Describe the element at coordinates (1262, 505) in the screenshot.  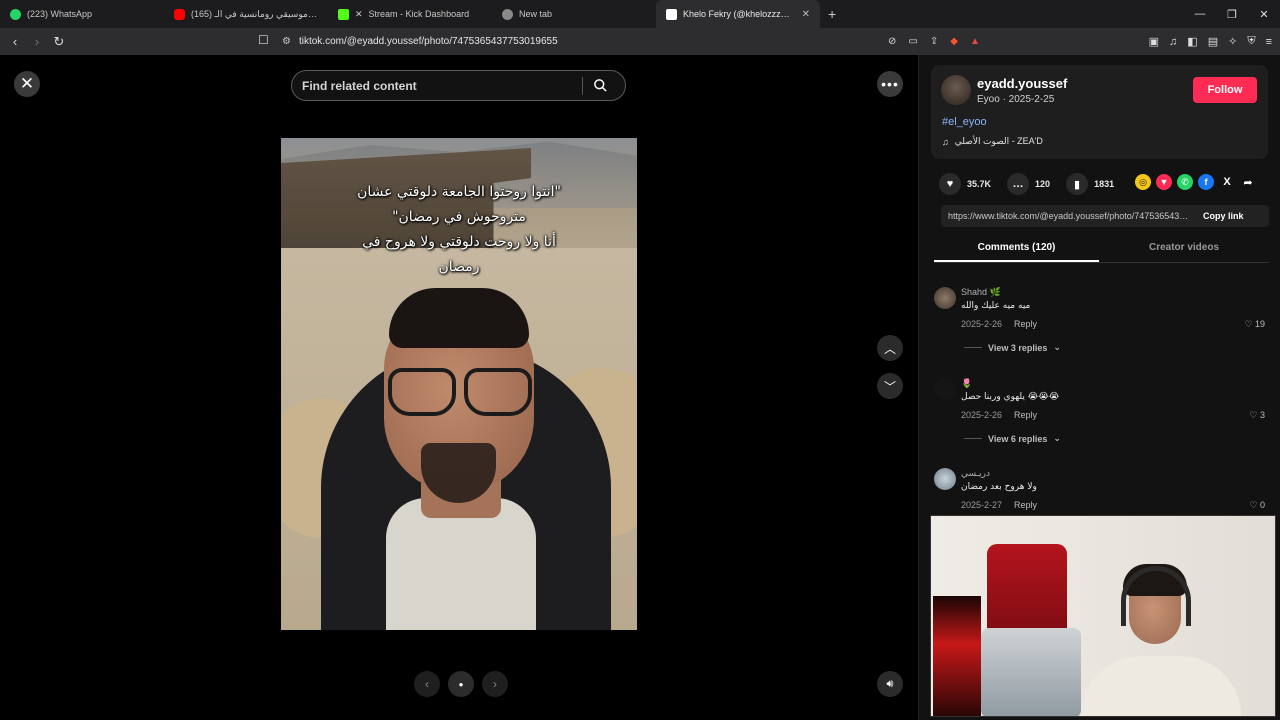
I see `comment-like-count: 0` at that location.